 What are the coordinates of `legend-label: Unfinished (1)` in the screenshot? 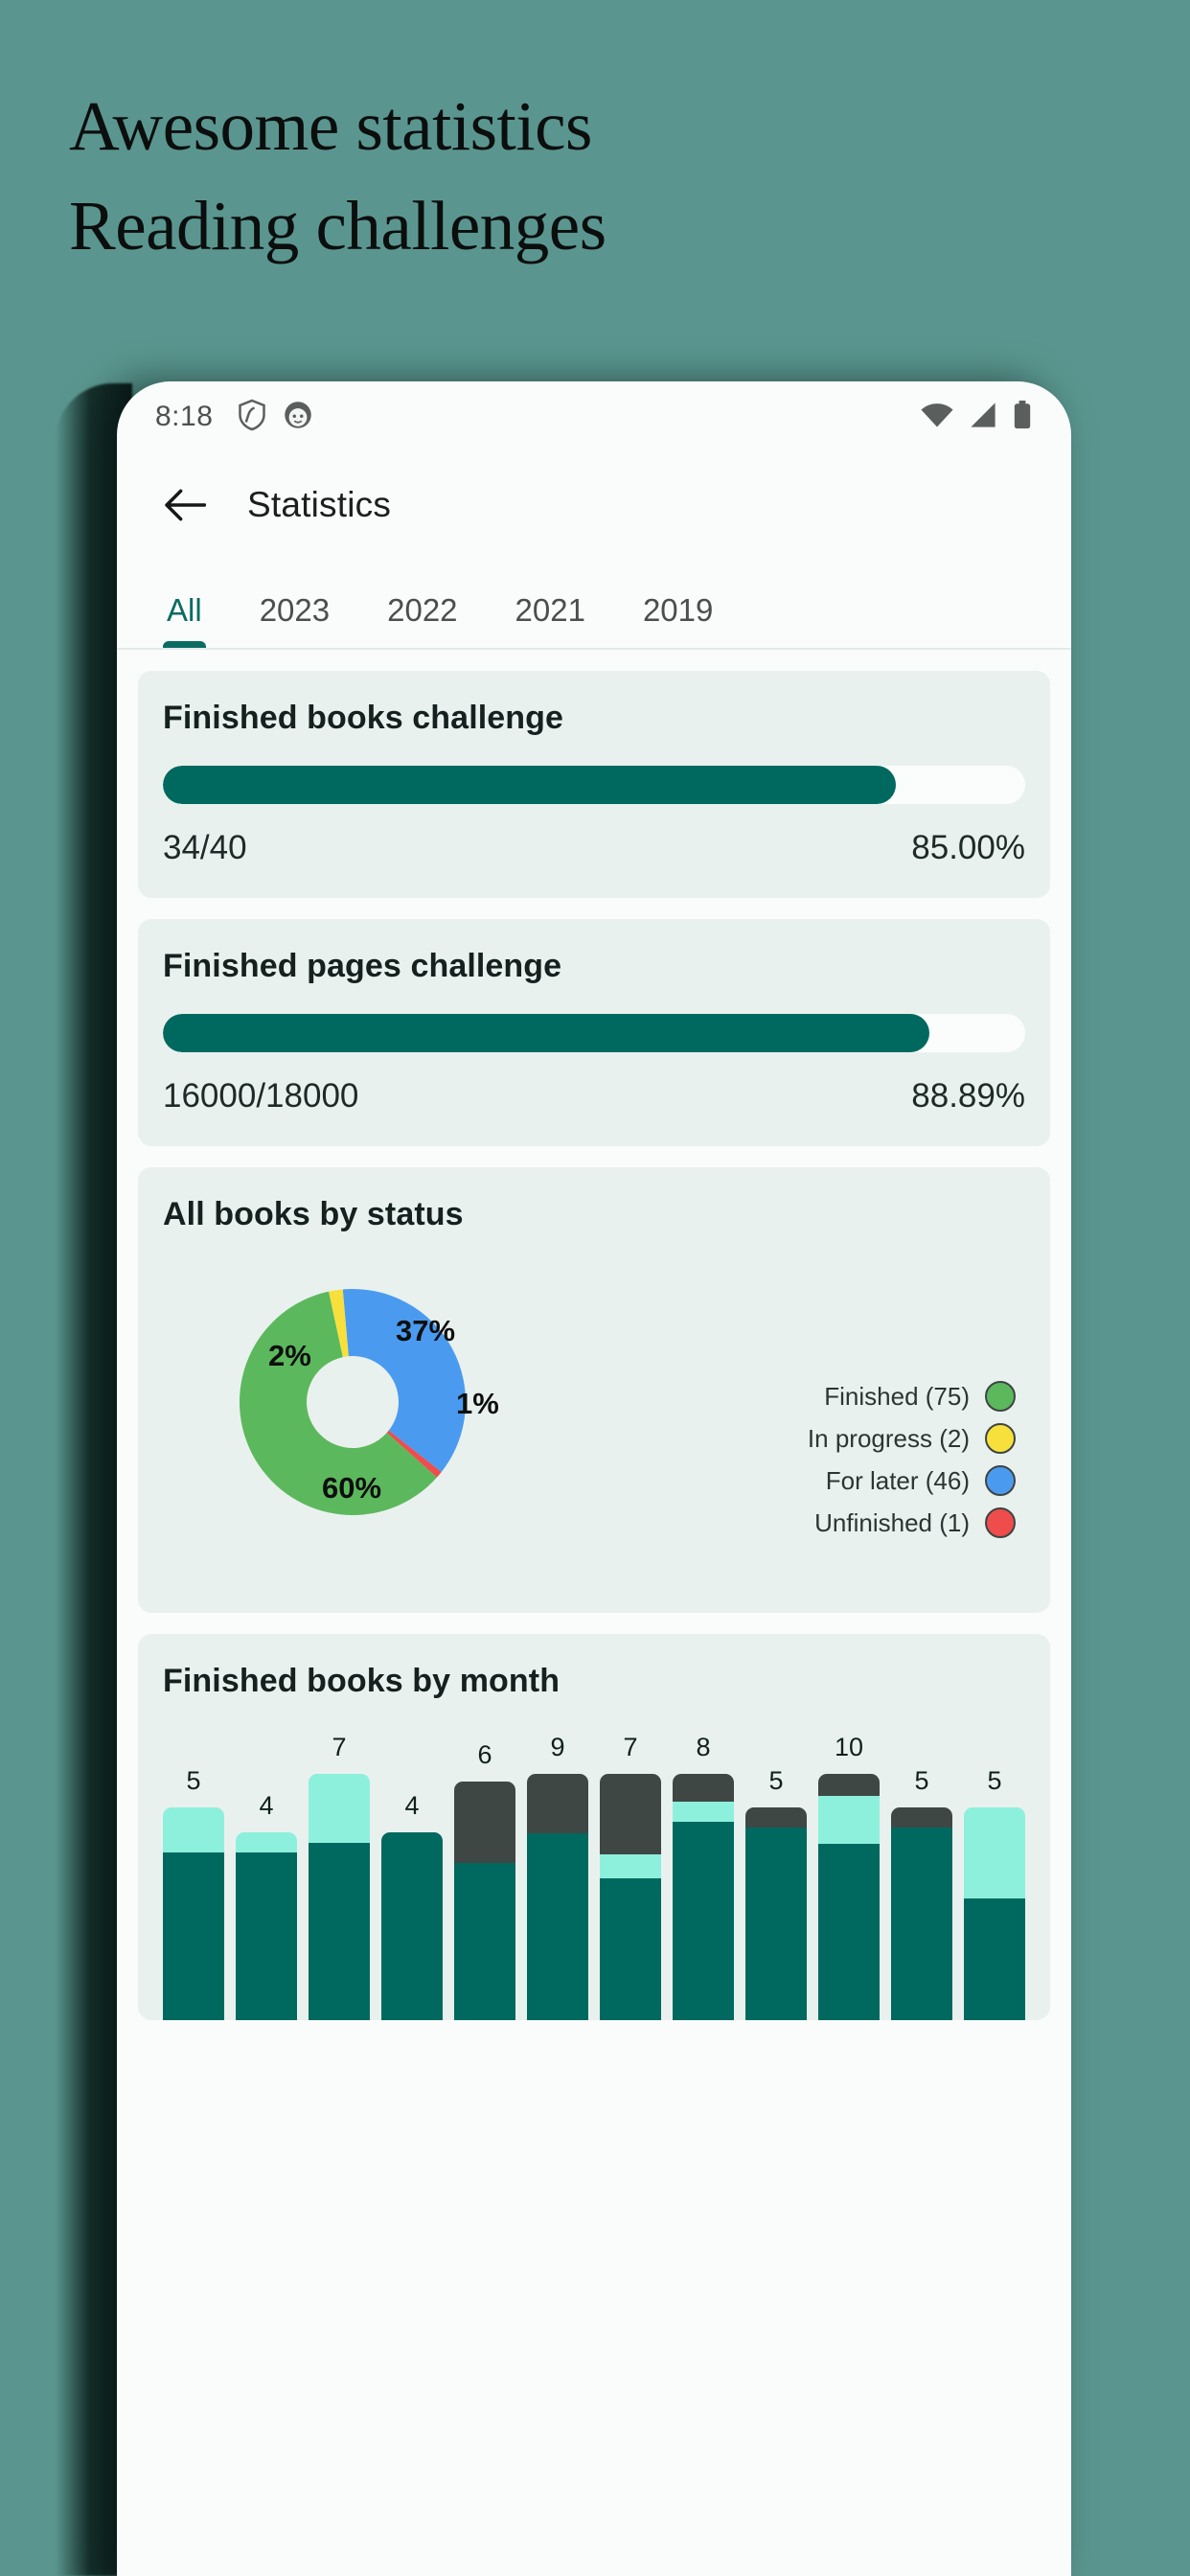 It's located at (892, 1522).